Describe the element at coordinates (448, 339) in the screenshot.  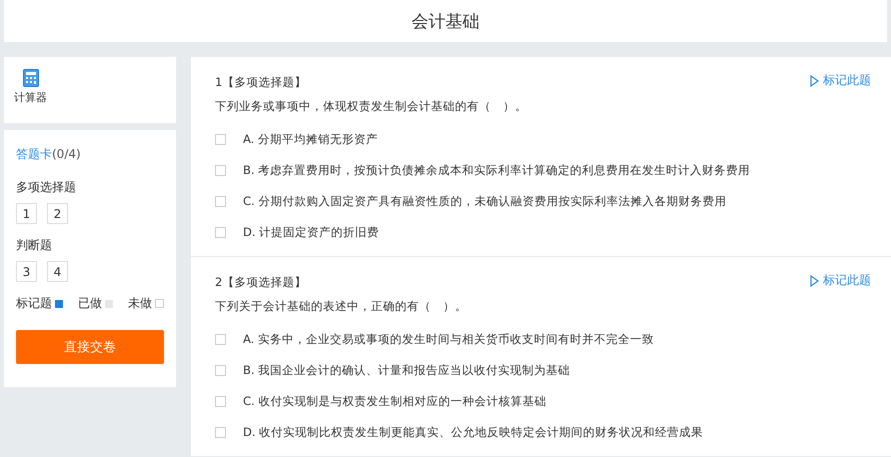
I see `option-text: A. 实务中，企业交易或事项的发生时间与相关货币收支时间有时并不完全一致` at that location.